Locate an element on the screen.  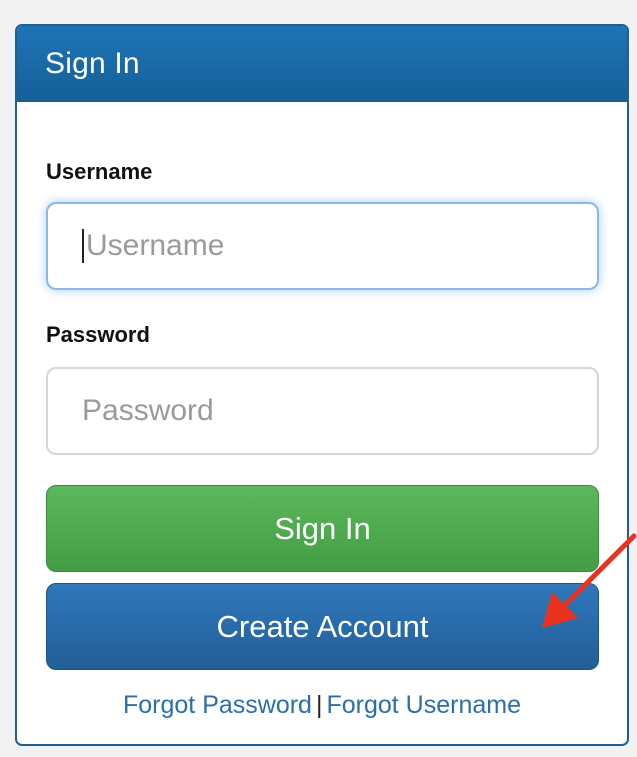
password-input: Password is located at coordinates (322, 411).